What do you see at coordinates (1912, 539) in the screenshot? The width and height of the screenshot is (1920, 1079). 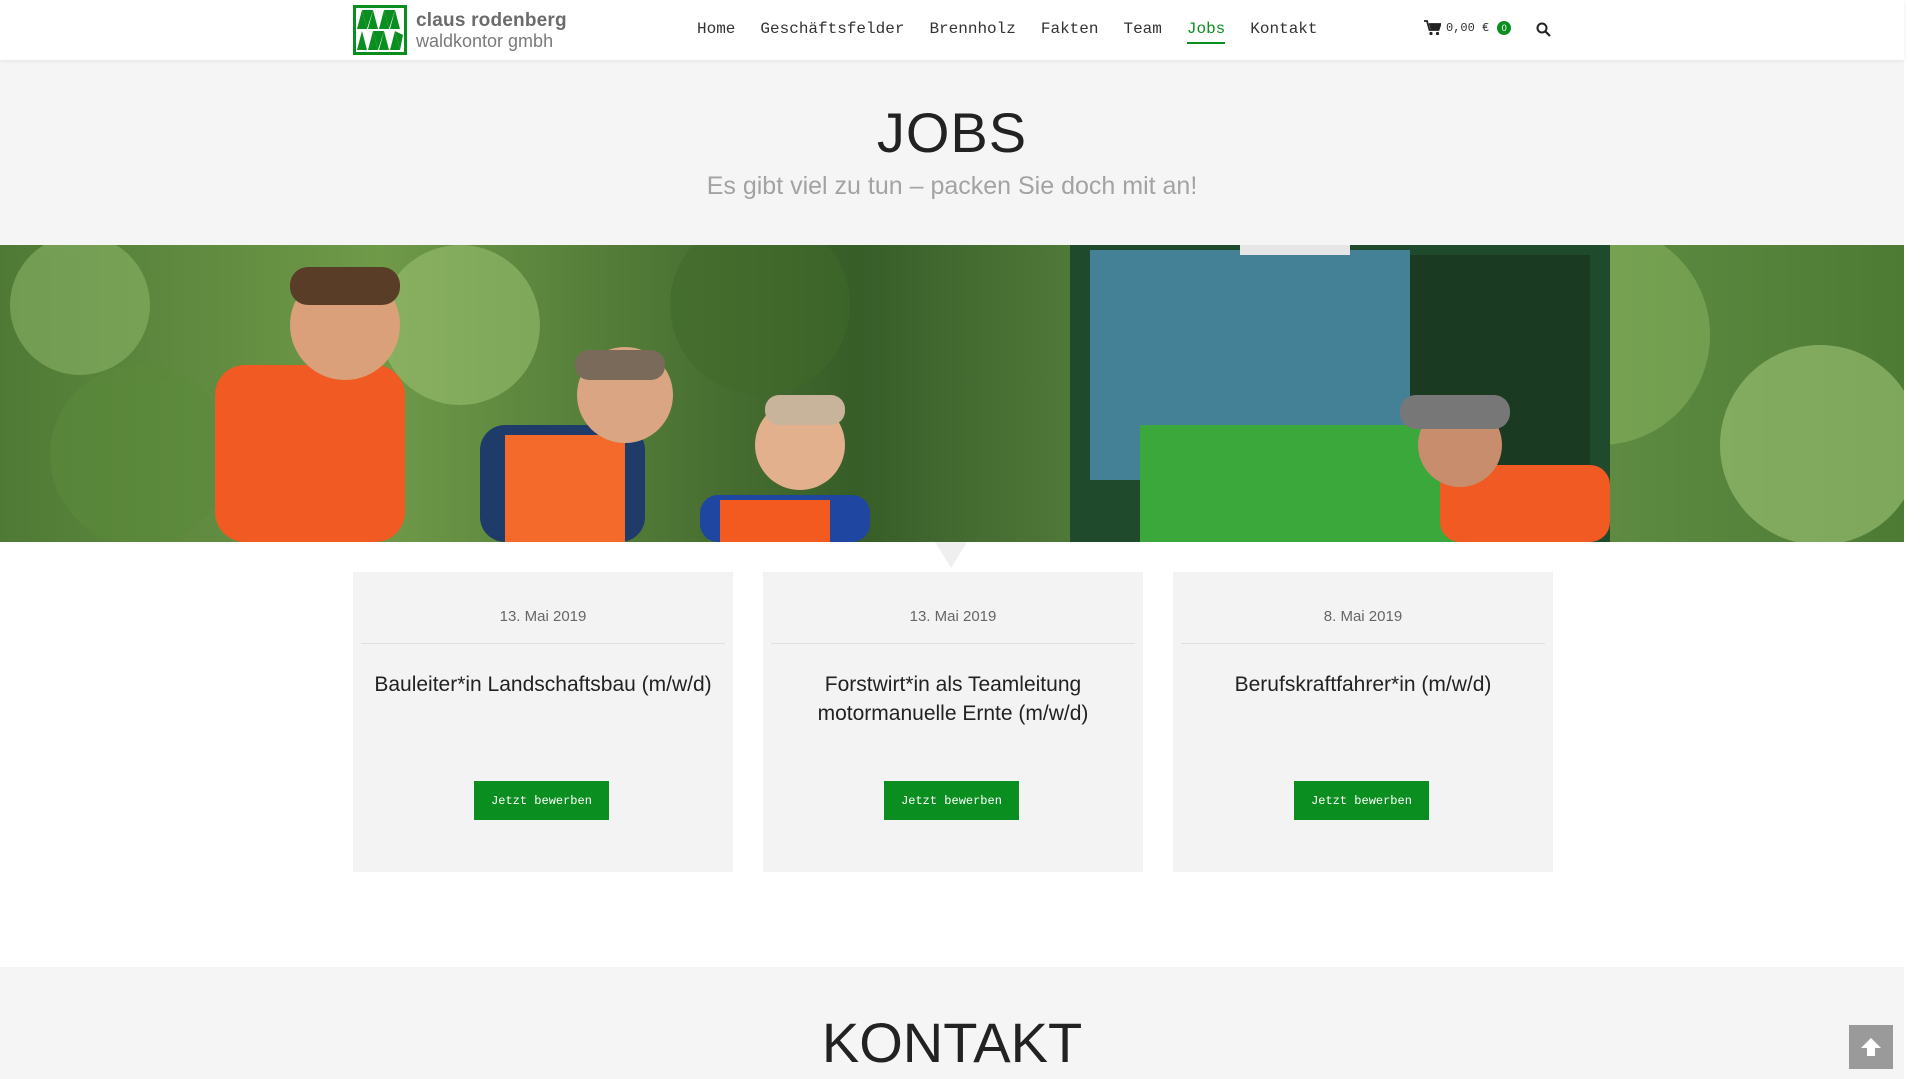 I see `scrollbar` at bounding box center [1912, 539].